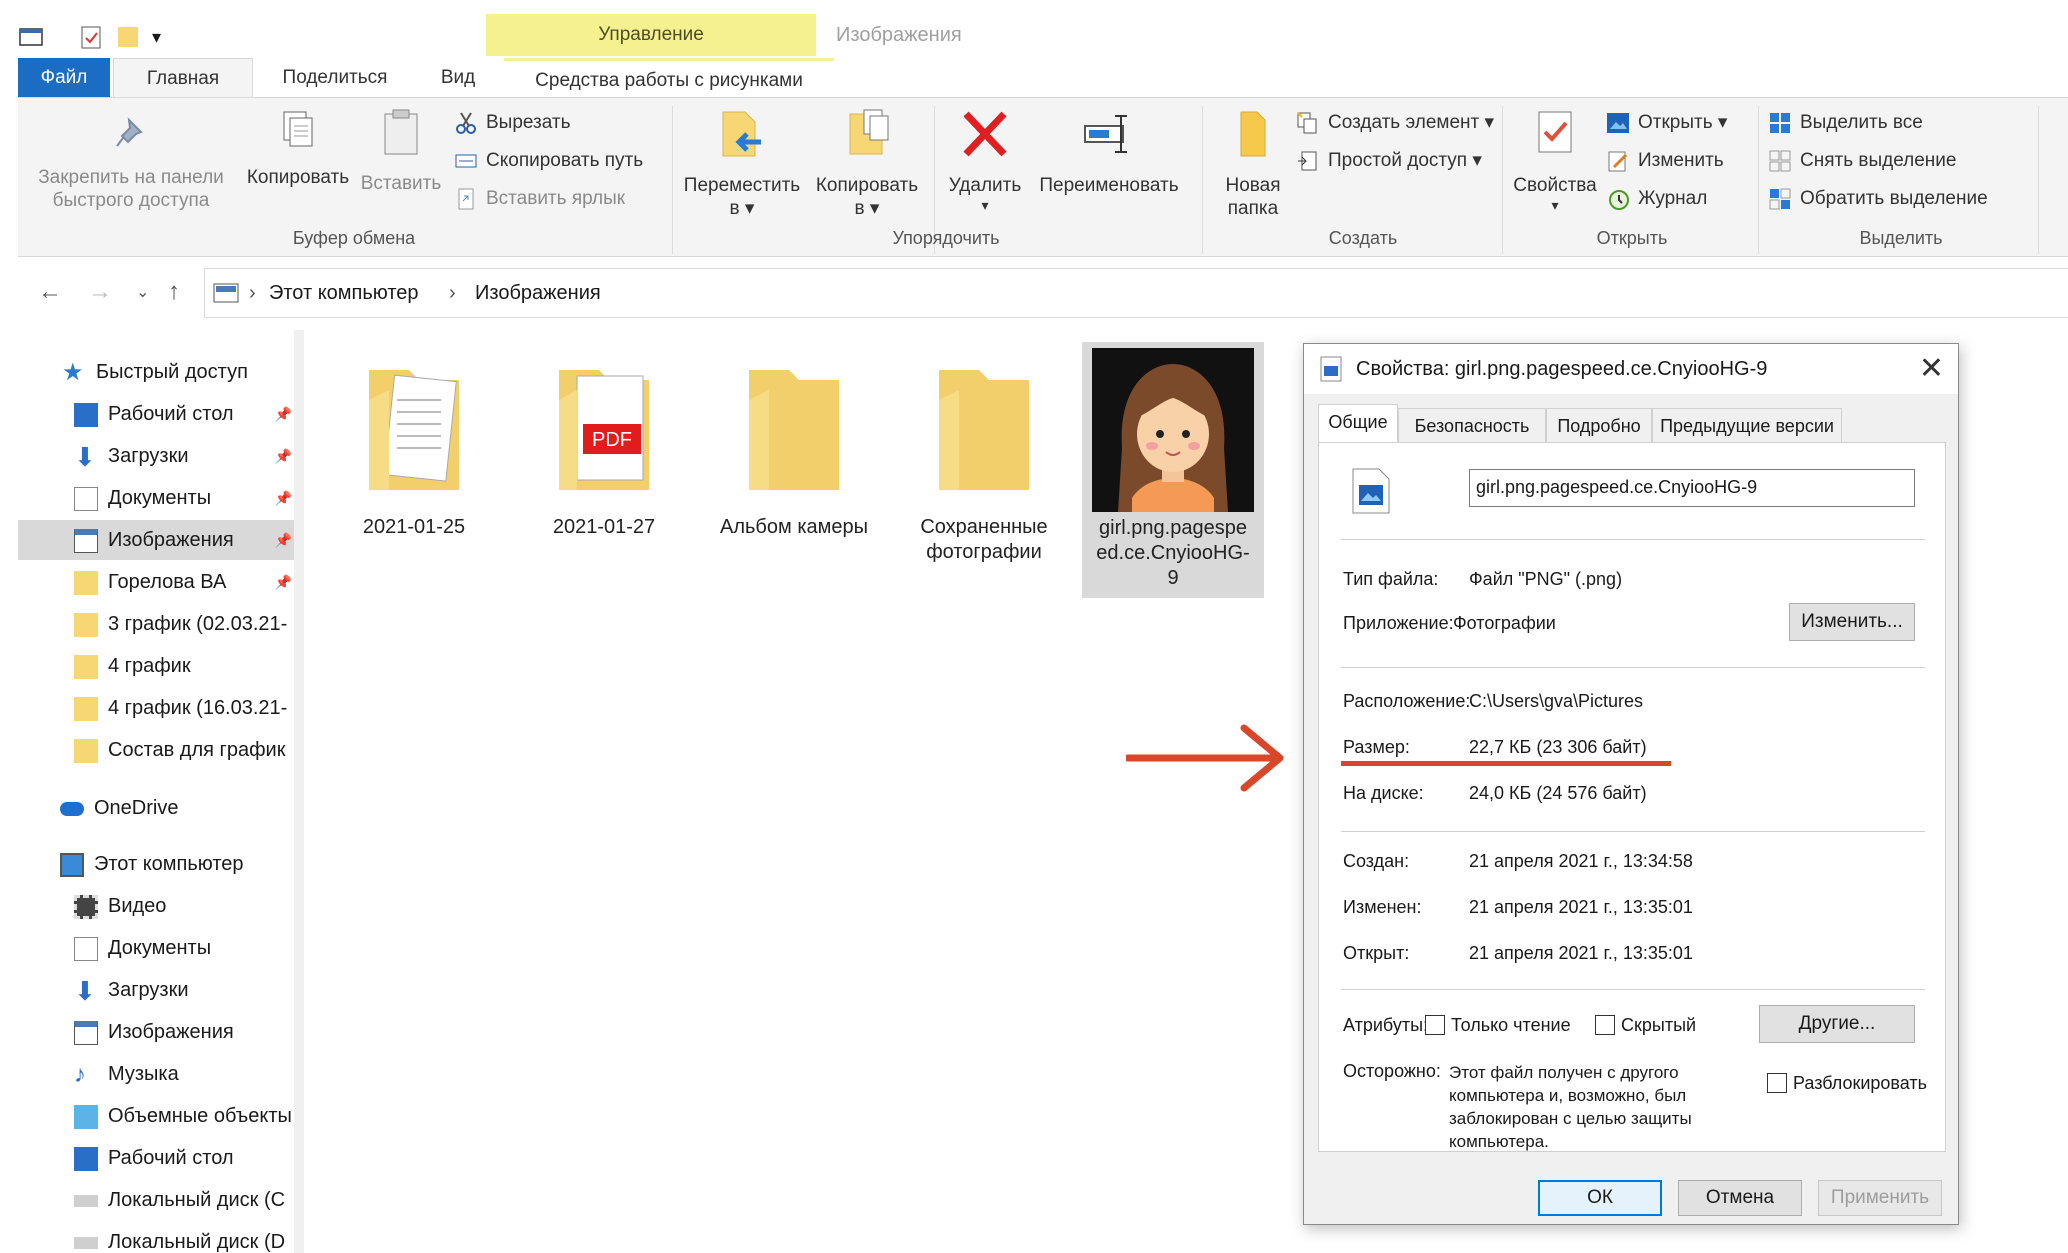  I want to click on copy-button: Копировать, so click(298, 148).